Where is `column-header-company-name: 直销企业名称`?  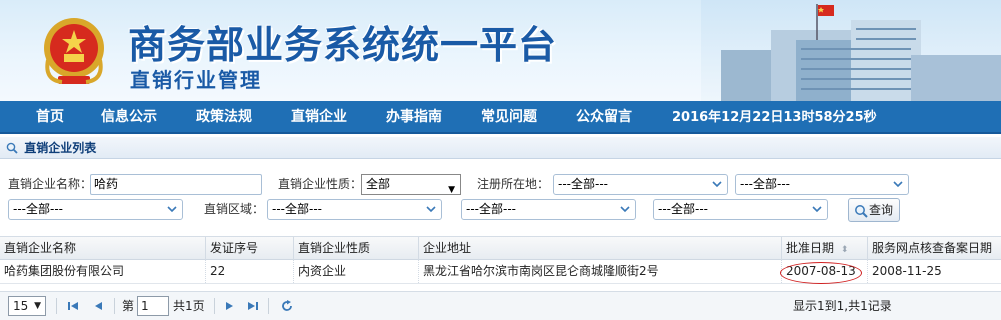
column-header-company-name: 直销企业名称 is located at coordinates (103, 248).